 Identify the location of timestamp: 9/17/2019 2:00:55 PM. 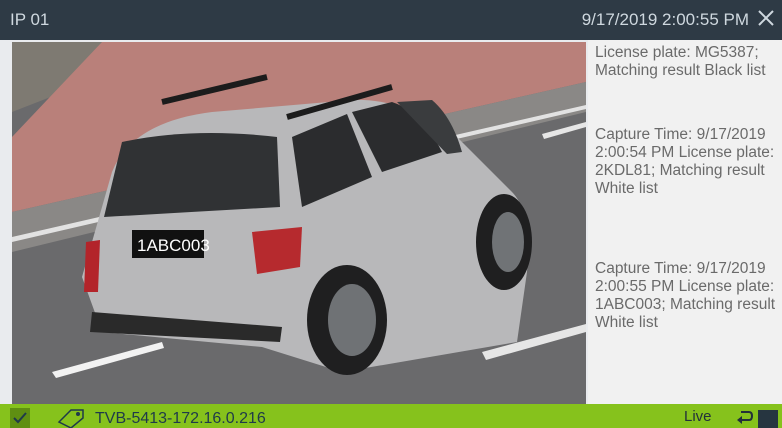
(665, 19).